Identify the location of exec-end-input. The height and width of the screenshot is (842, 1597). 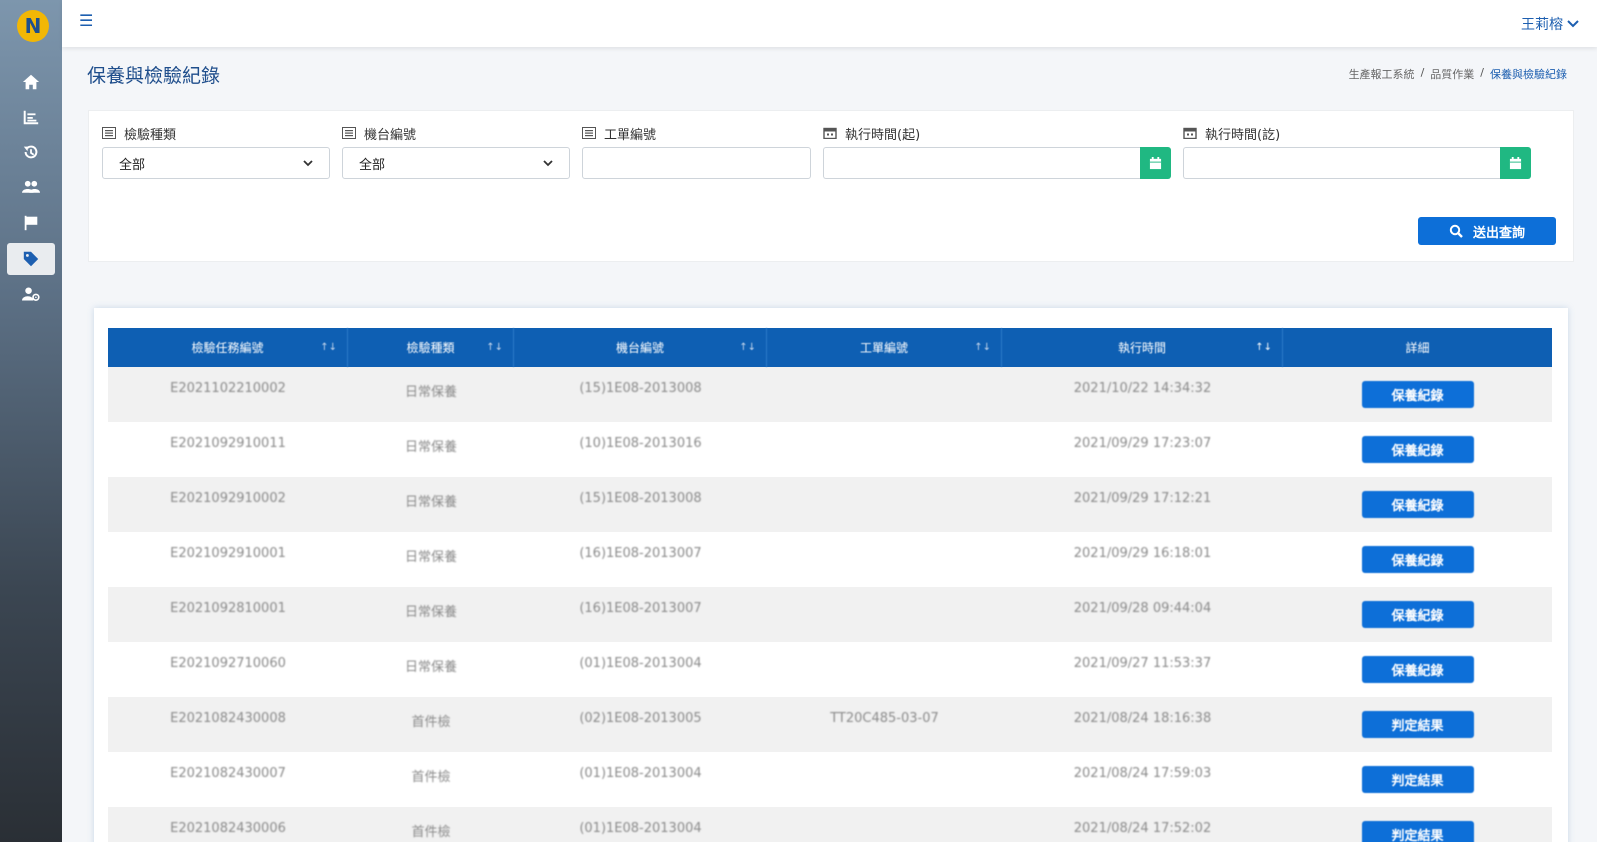
(1341, 163).